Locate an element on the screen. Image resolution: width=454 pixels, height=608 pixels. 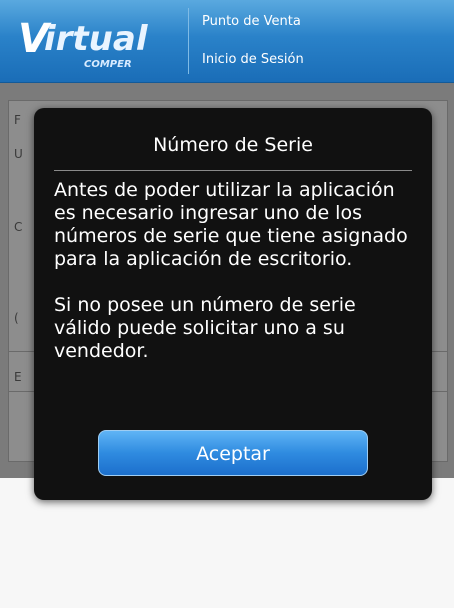
header-screen-name: Inicio de Sesión is located at coordinates (253, 59).